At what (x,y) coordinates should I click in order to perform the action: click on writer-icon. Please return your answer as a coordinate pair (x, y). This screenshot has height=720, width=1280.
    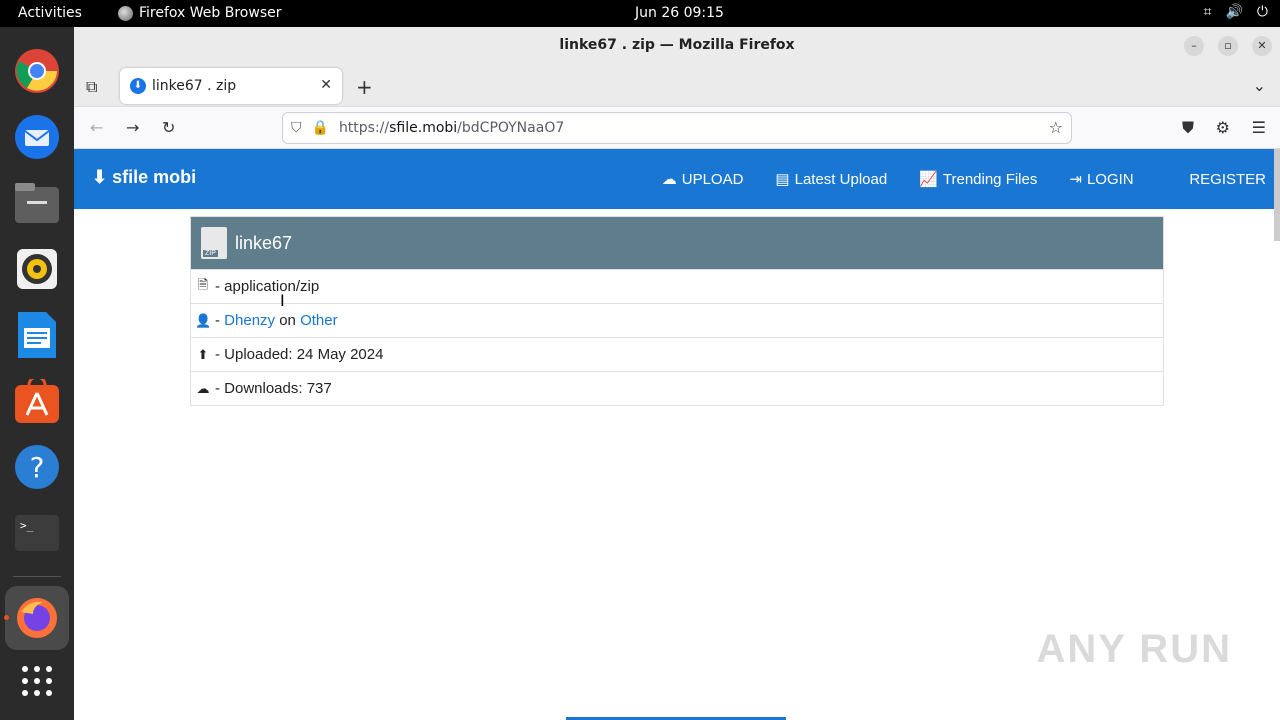
    Looking at the image, I should click on (37, 335).